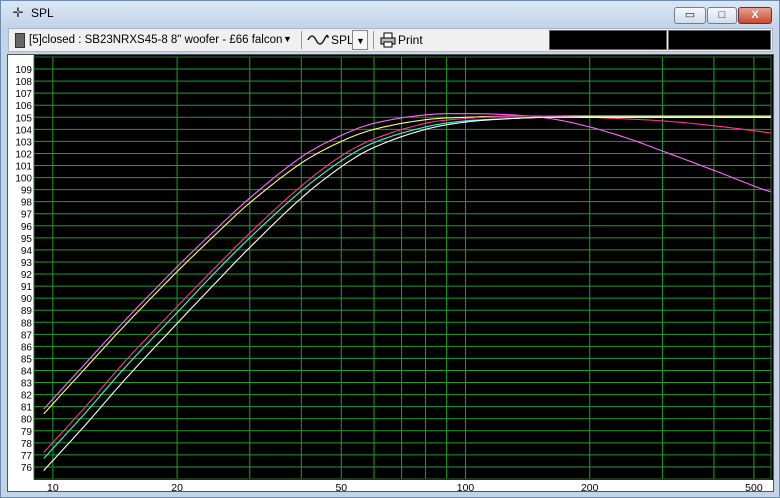 This screenshot has height=498, width=780. What do you see at coordinates (27, 444) in the screenshot?
I see `y-tick-label: 78` at bounding box center [27, 444].